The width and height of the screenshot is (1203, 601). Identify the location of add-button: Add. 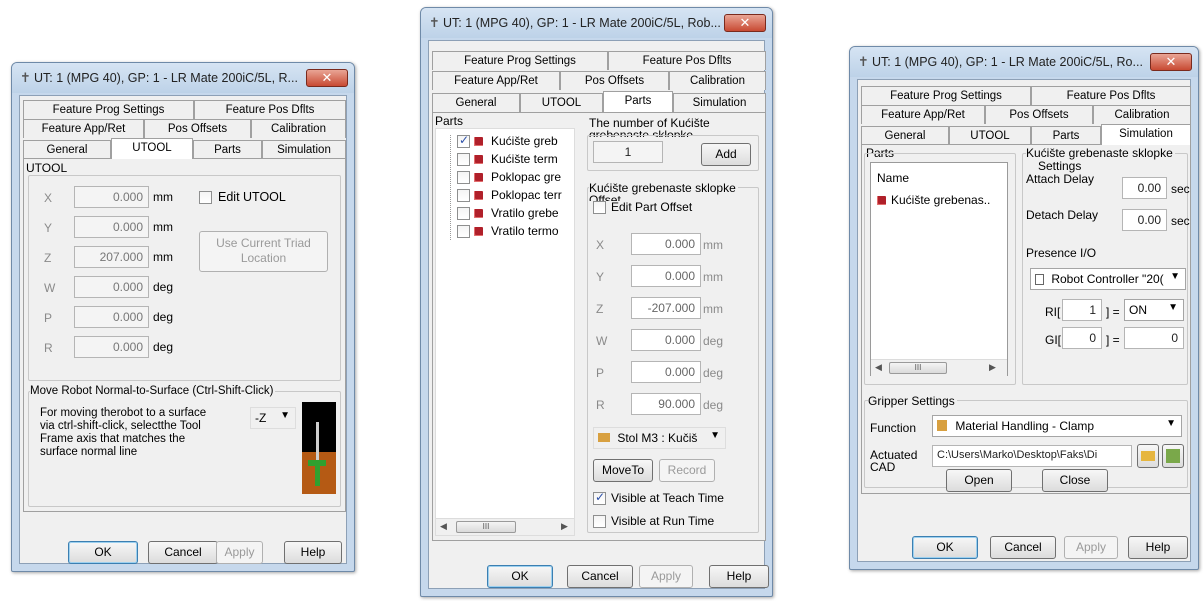
(726, 154).